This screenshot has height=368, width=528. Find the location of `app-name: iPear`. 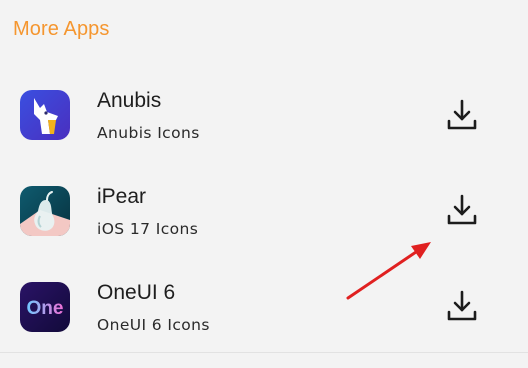

app-name: iPear is located at coordinates (122, 196).